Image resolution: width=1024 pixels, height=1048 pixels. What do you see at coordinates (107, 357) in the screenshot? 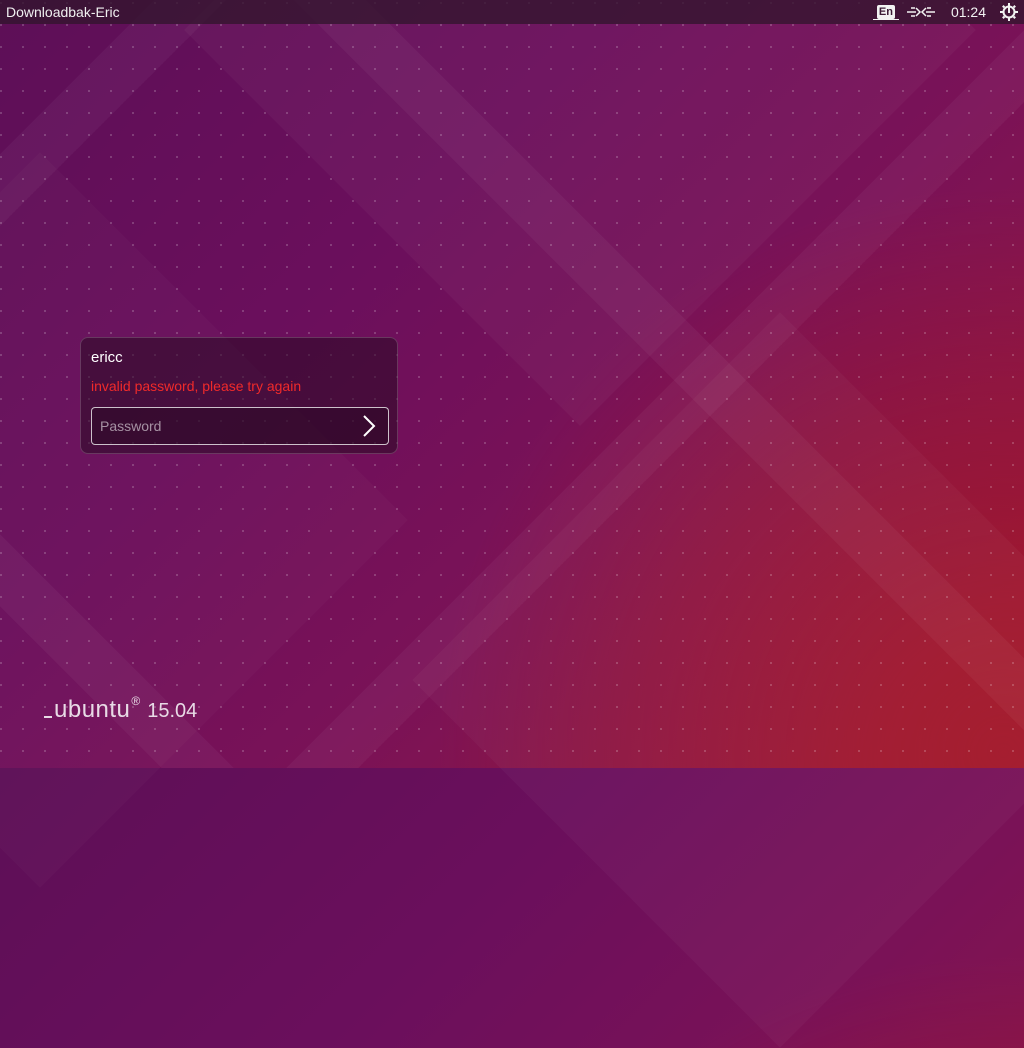
I see `username-label: ericc` at bounding box center [107, 357].